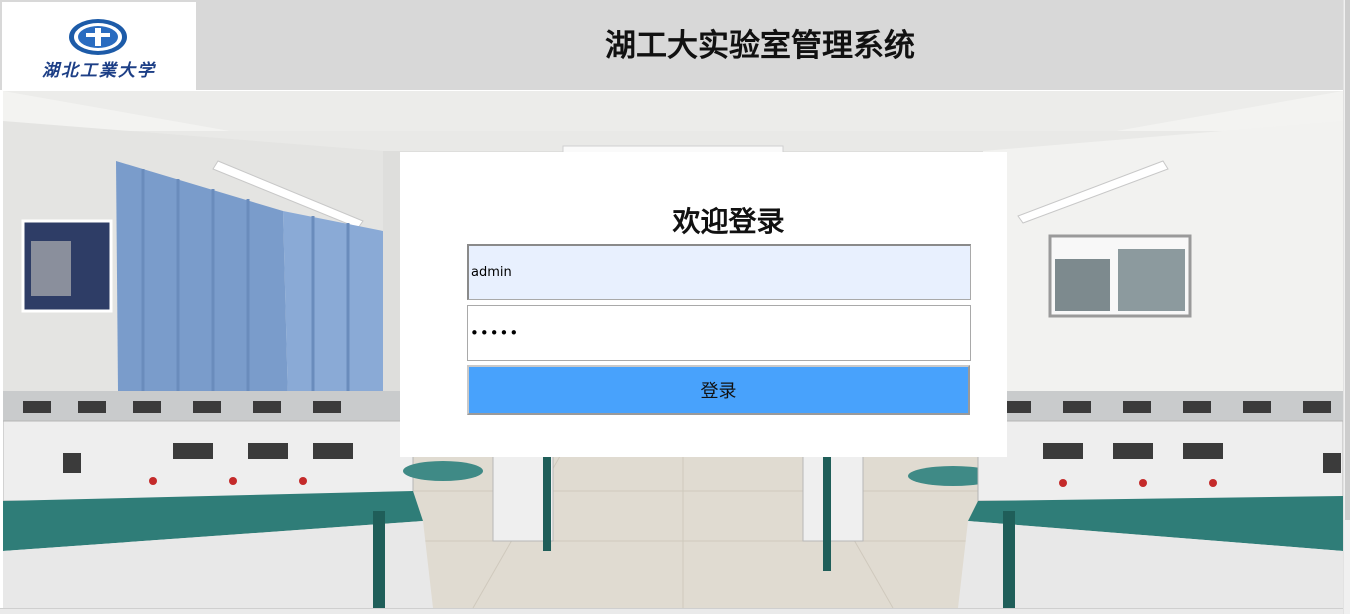  What do you see at coordinates (719, 333) in the screenshot?
I see `password-input` at bounding box center [719, 333].